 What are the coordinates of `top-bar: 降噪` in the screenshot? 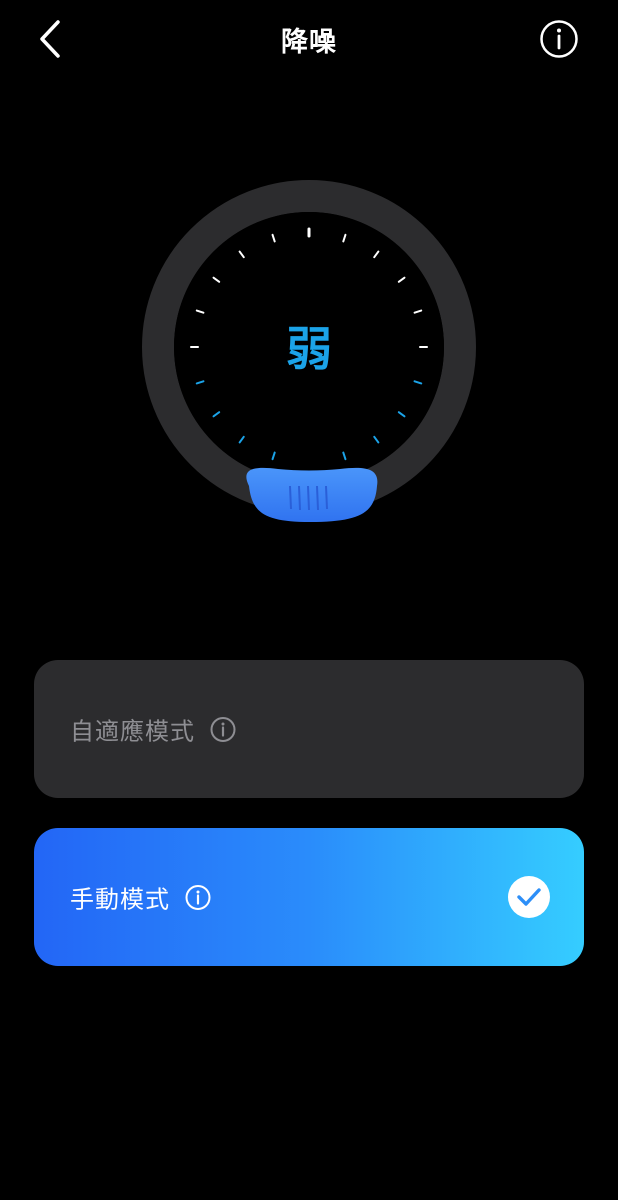 It's located at (309, 40).